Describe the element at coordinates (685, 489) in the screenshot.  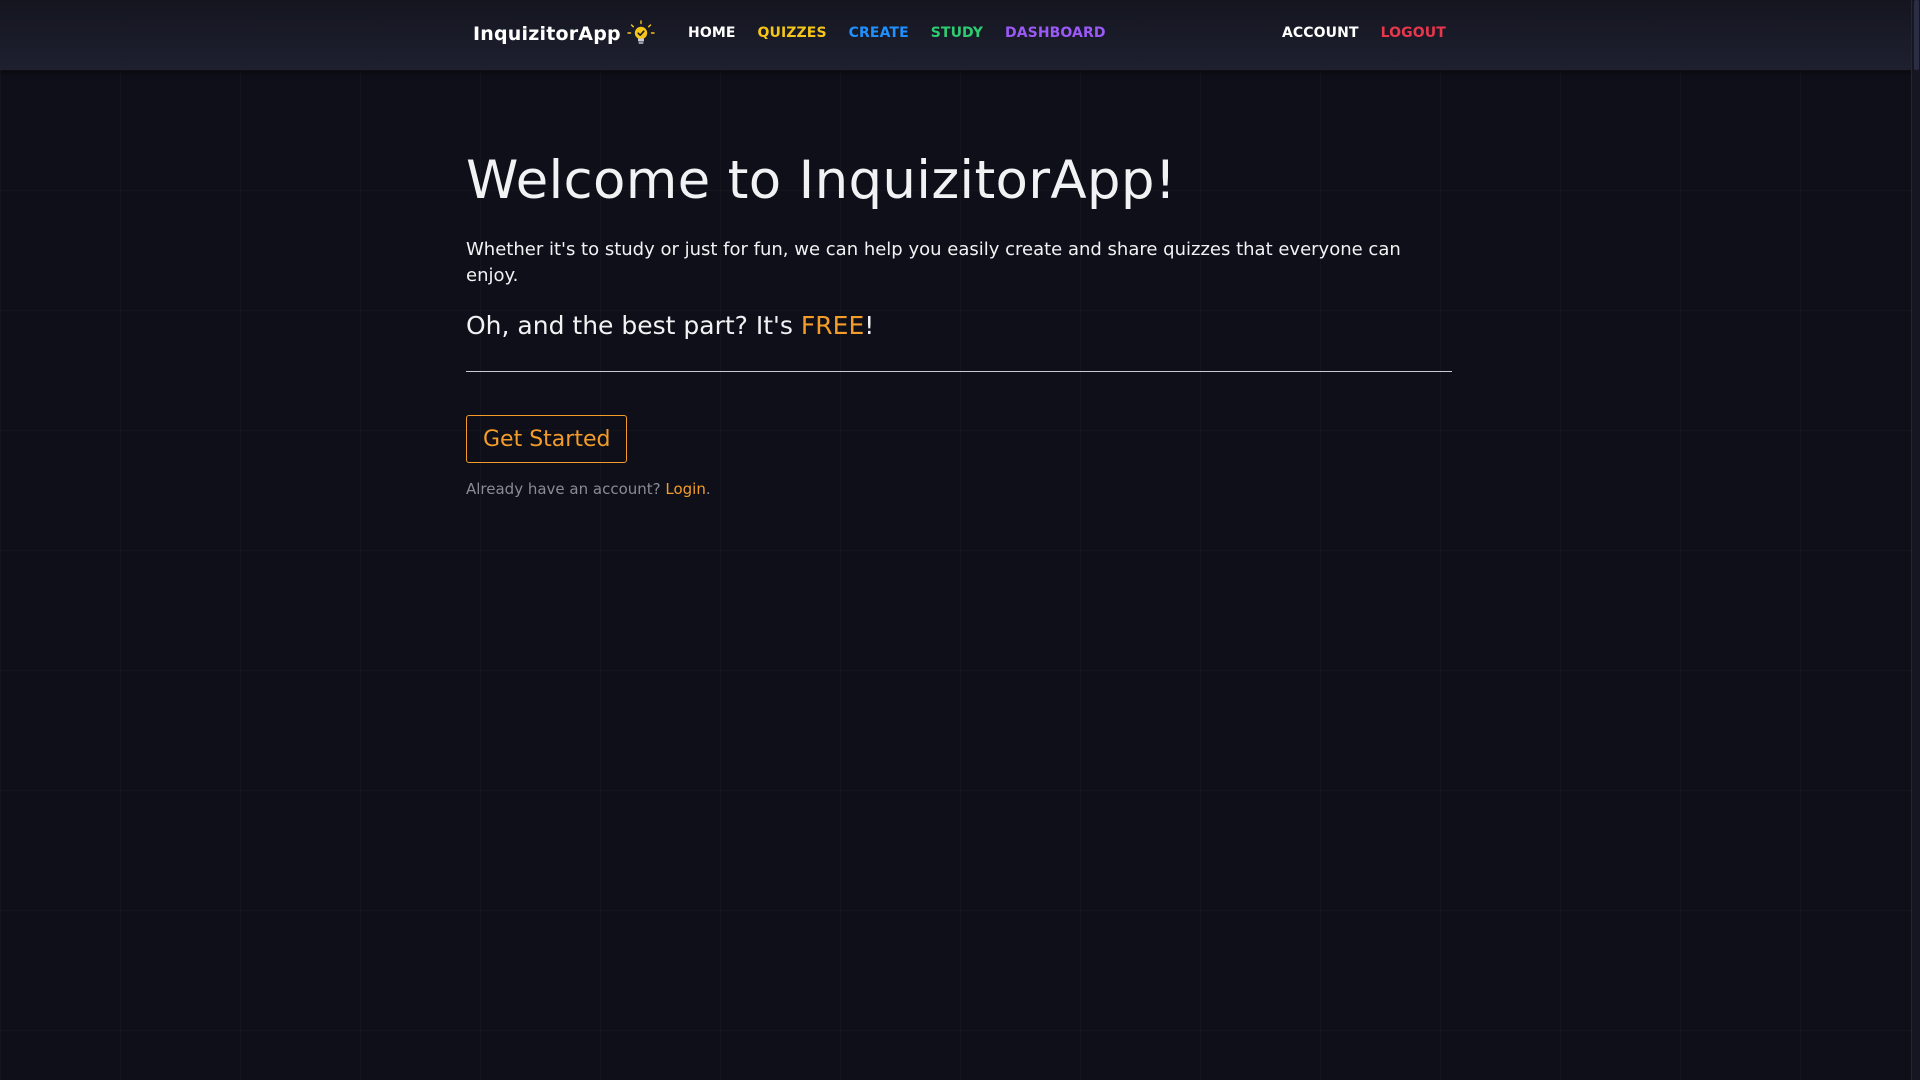
I see `login-link: Login` at that location.